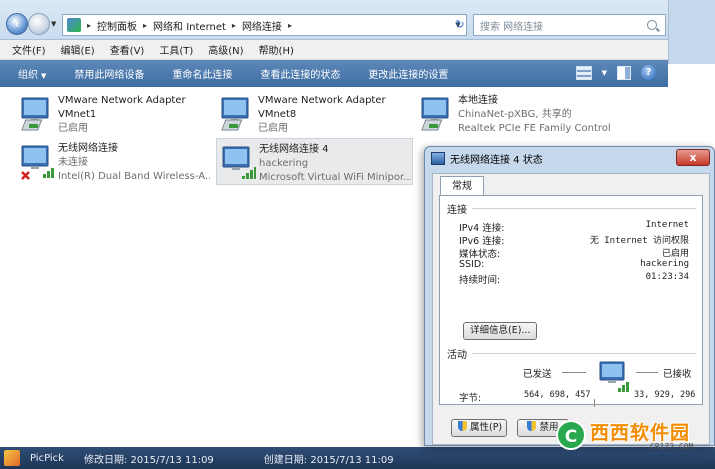 This screenshot has height=469, width=715. Describe the element at coordinates (615, 72) in the screenshot. I see `view-controls: ▼ ?` at that location.